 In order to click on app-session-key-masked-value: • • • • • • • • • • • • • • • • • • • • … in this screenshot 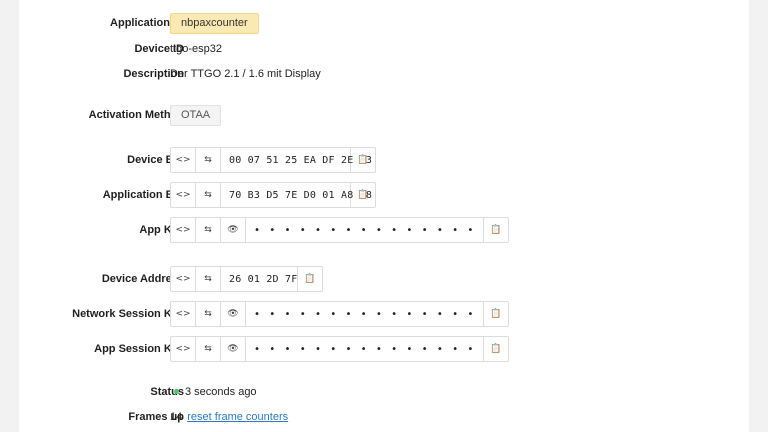, I will do `click(365, 349)`.